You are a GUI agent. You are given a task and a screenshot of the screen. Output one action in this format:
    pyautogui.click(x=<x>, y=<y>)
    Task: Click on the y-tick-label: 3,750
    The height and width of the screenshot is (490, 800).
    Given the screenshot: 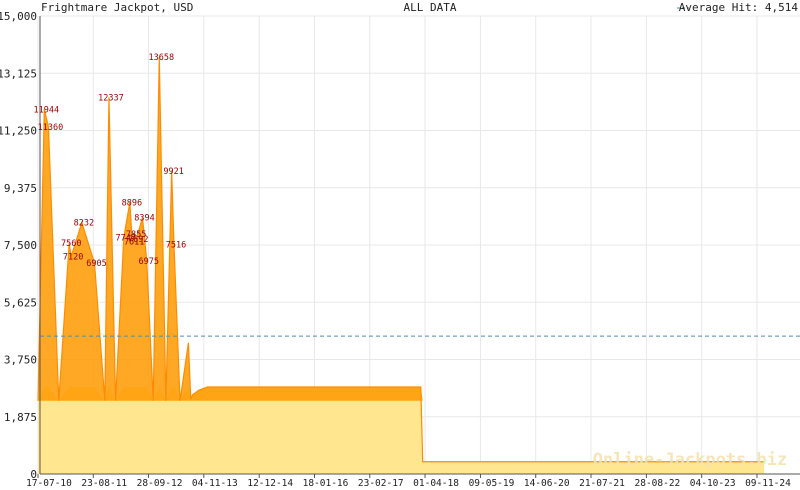 What is the action you would take?
    pyautogui.click(x=20, y=360)
    